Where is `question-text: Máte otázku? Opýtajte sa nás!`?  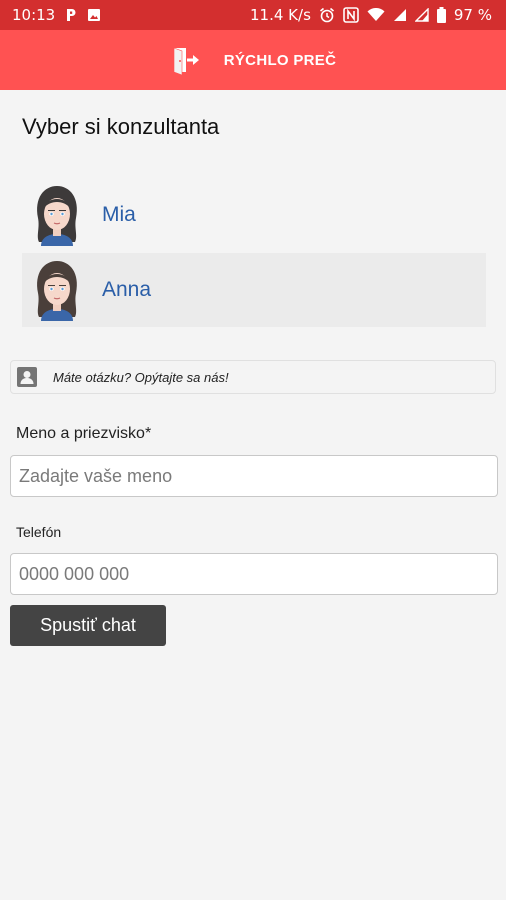 question-text: Máte otázku? Opýtajte sa nás! is located at coordinates (141, 377).